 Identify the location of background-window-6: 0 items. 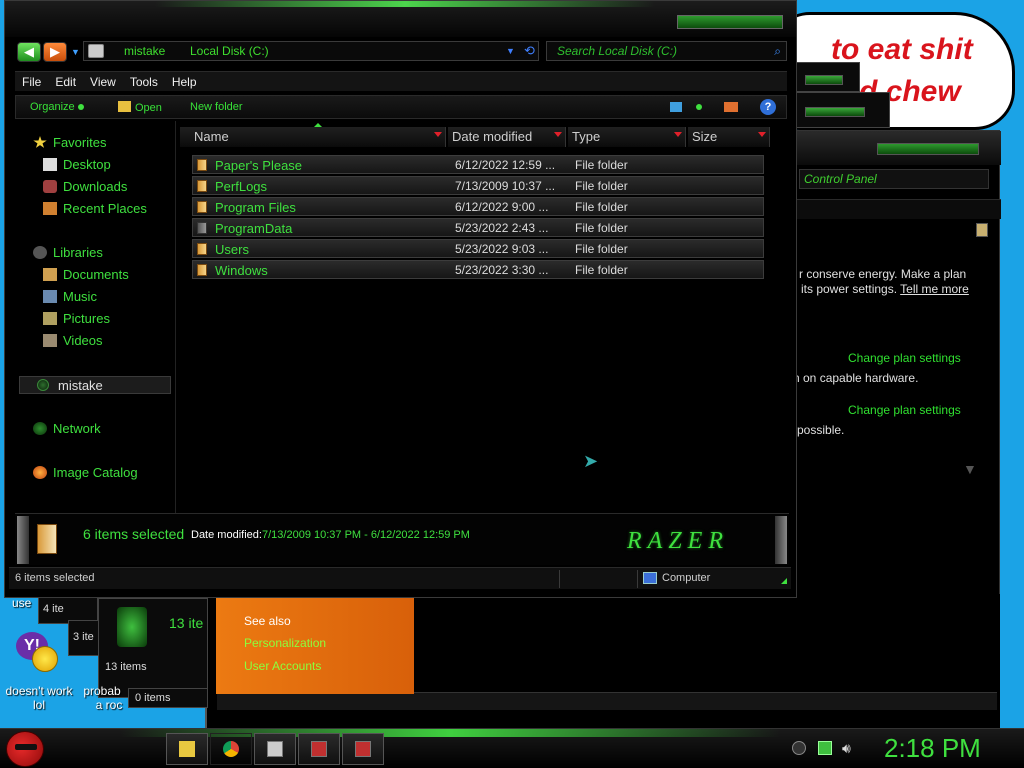
(168, 698).